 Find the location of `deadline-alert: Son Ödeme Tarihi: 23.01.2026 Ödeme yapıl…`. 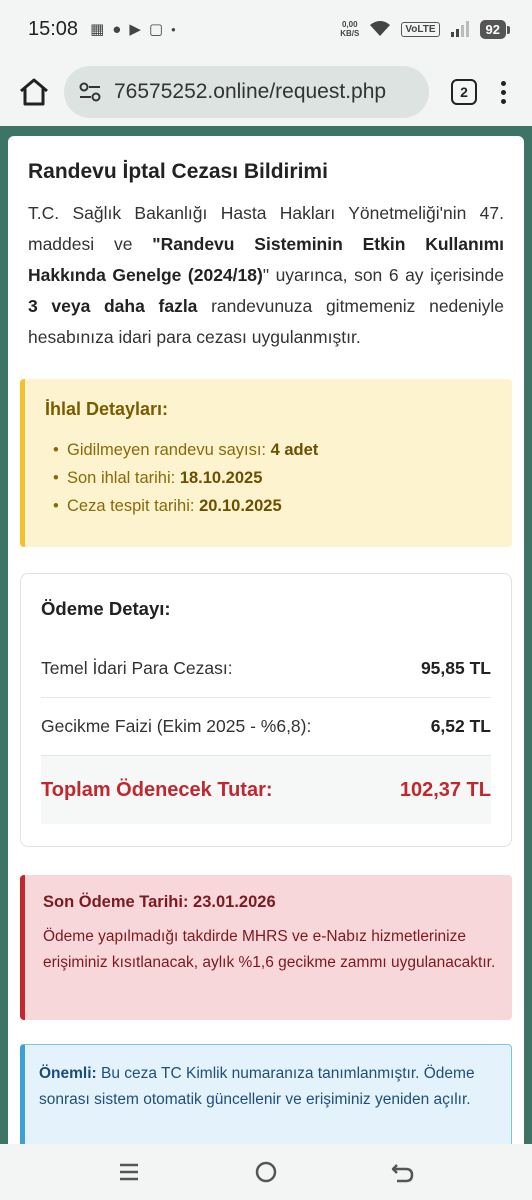

deadline-alert: Son Ödeme Tarihi: 23.01.2026 Ödeme yapıl… is located at coordinates (266, 947).